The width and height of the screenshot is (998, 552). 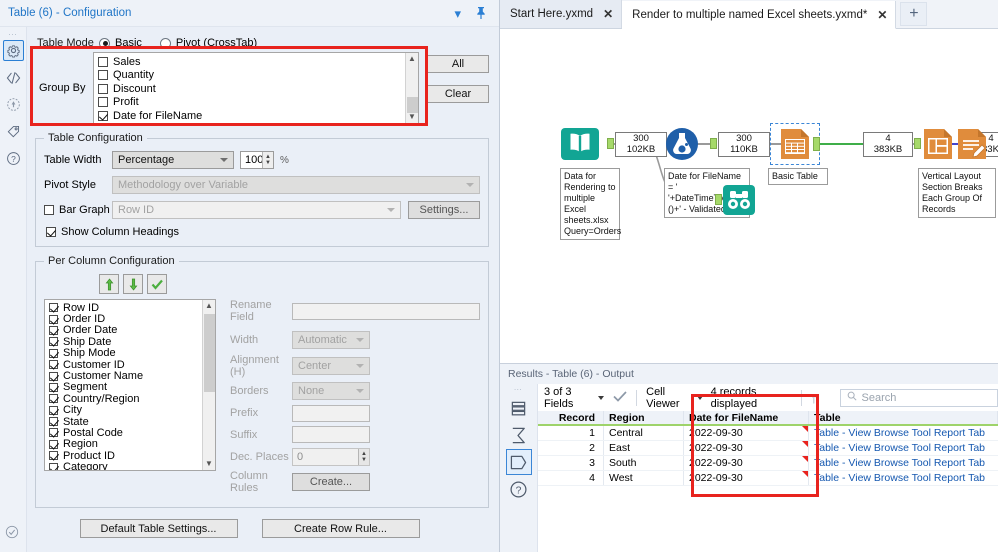 I want to click on move-down-icon, so click(x=133, y=284).